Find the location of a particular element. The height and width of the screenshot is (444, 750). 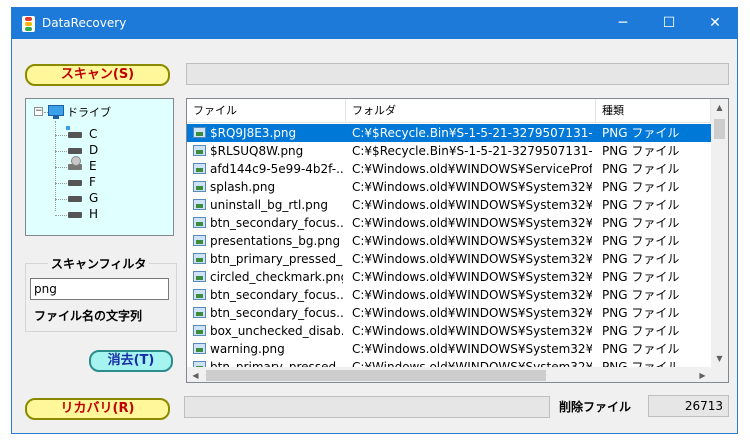

scan-filter-group: スキャンフィルタ png ファイル名の文字列 is located at coordinates (101, 293).